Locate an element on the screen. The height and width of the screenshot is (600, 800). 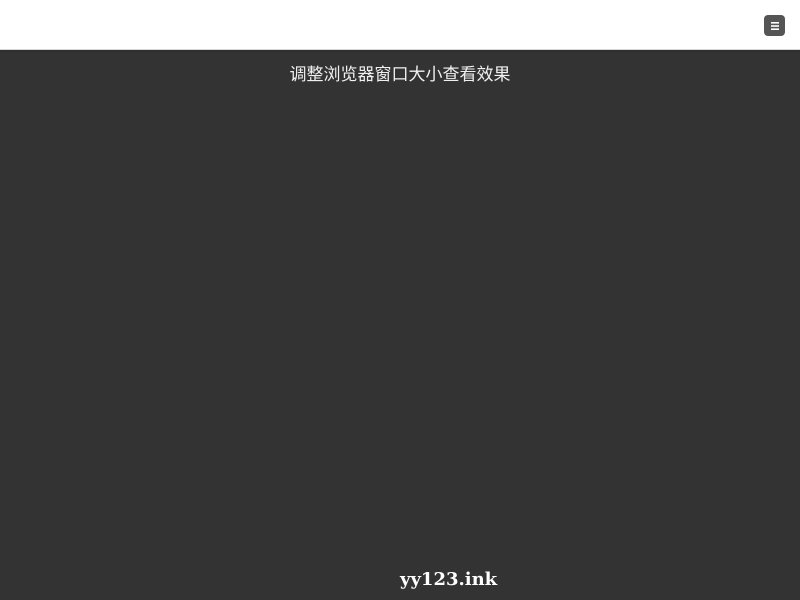
top-navigation-bar is located at coordinates (400, 25).